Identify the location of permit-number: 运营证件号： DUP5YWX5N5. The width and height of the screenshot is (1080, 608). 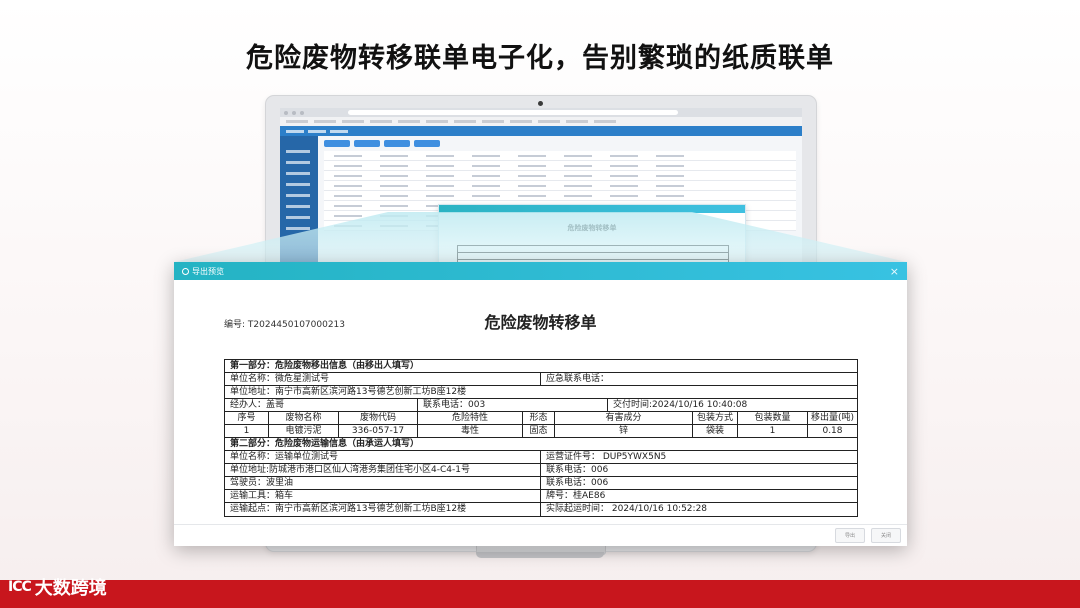
(698, 457).